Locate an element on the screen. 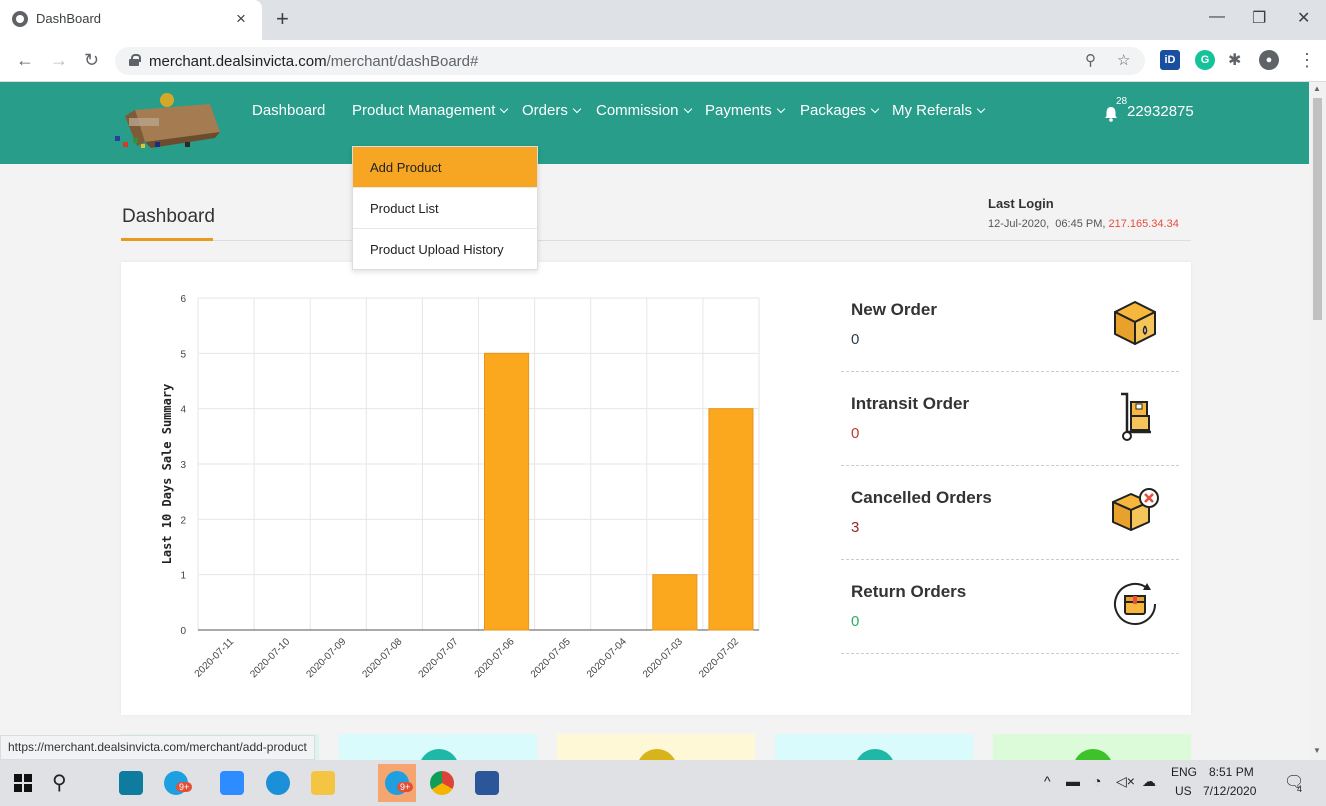  word-app-icon is located at coordinates (487, 783).